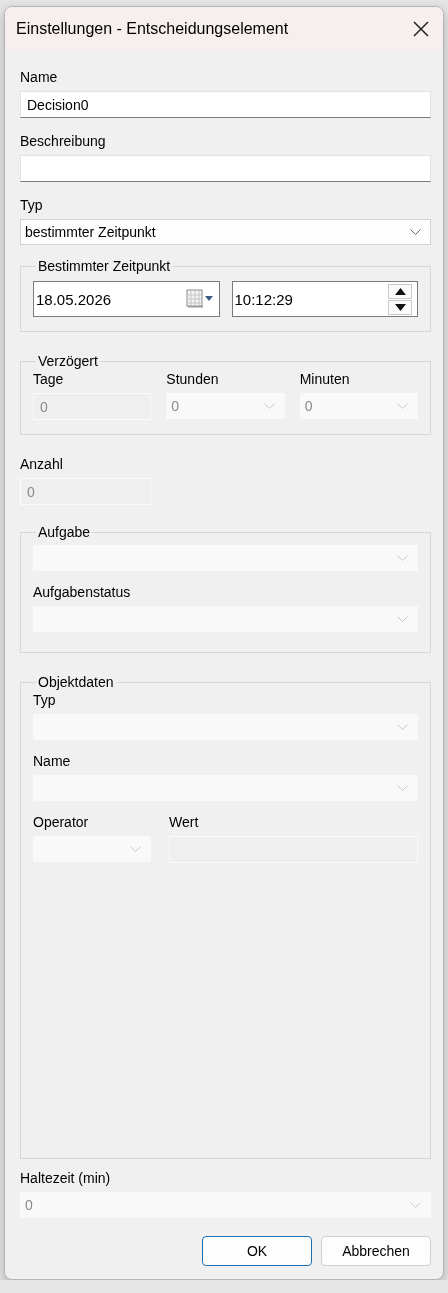 The width and height of the screenshot is (448, 1293). Describe the element at coordinates (192, 379) in the screenshot. I see `field-label: Stunden` at that location.